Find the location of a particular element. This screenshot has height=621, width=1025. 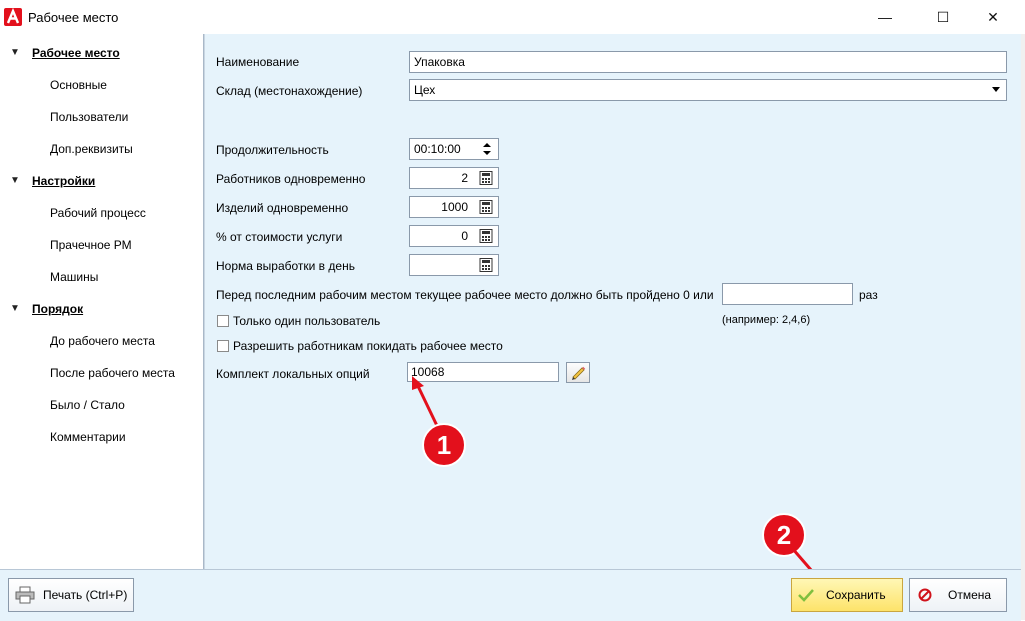

save-button: Сохранить is located at coordinates (847, 595).